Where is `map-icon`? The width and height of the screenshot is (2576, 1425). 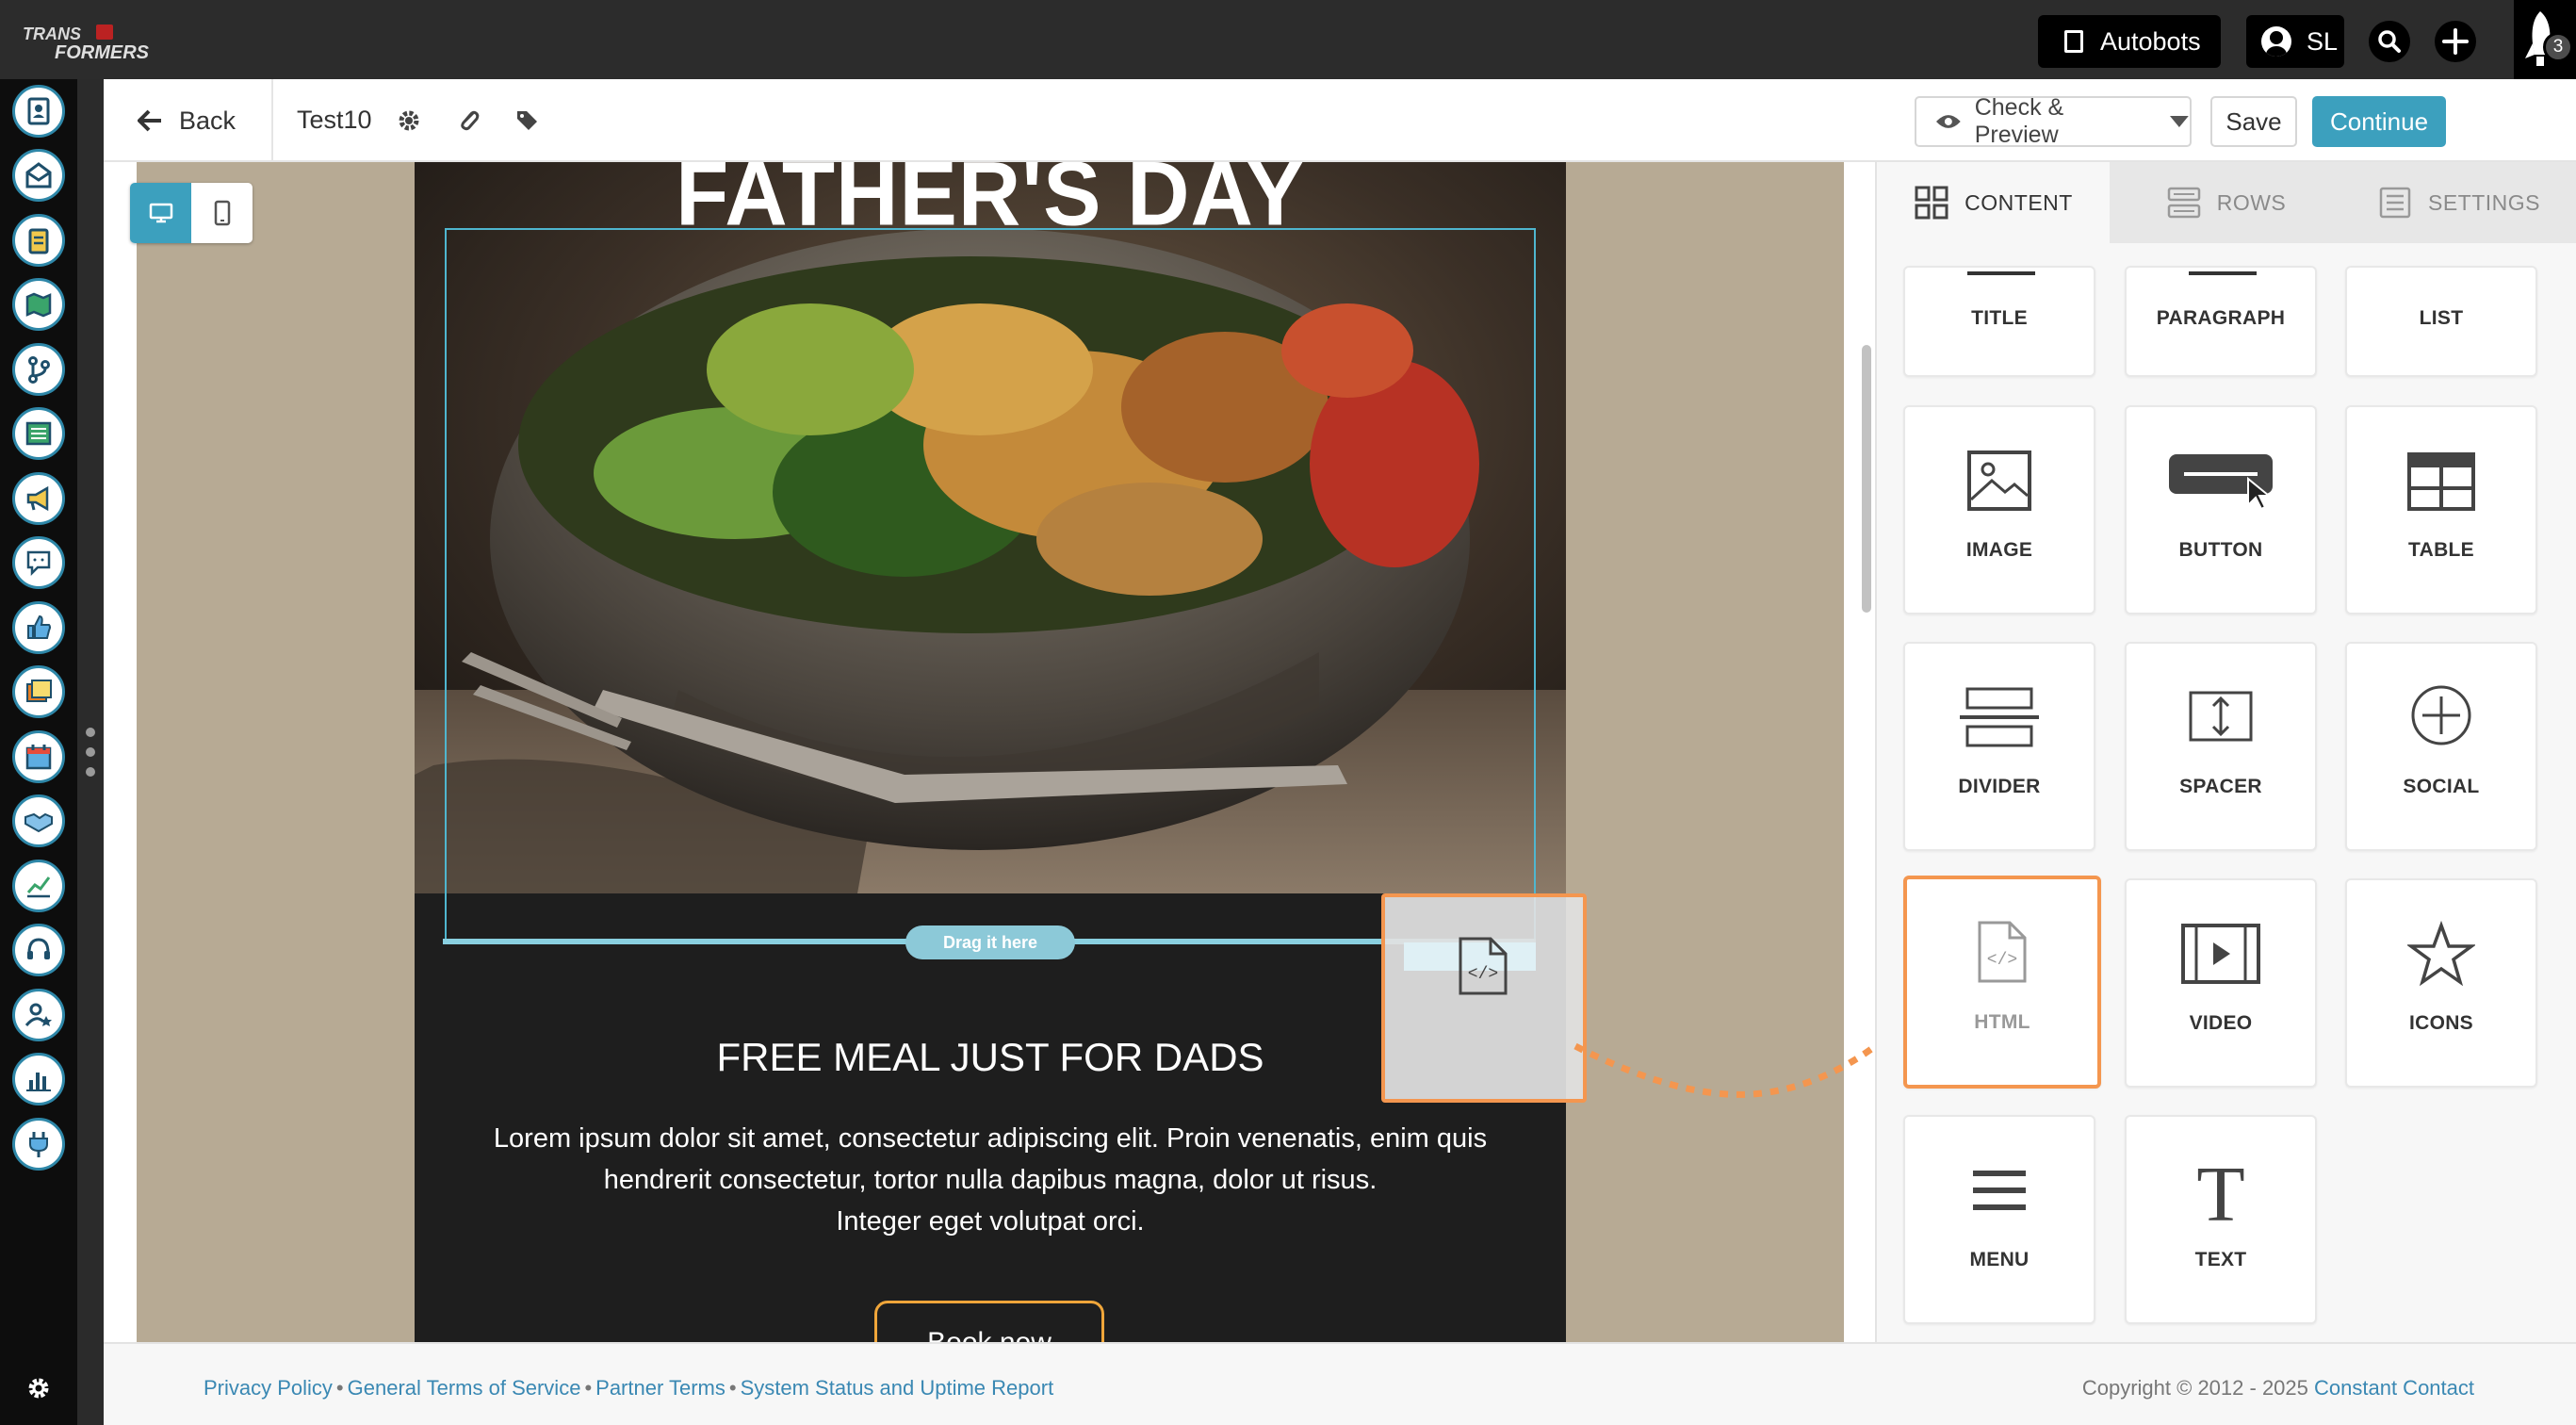
map-icon is located at coordinates (38, 305).